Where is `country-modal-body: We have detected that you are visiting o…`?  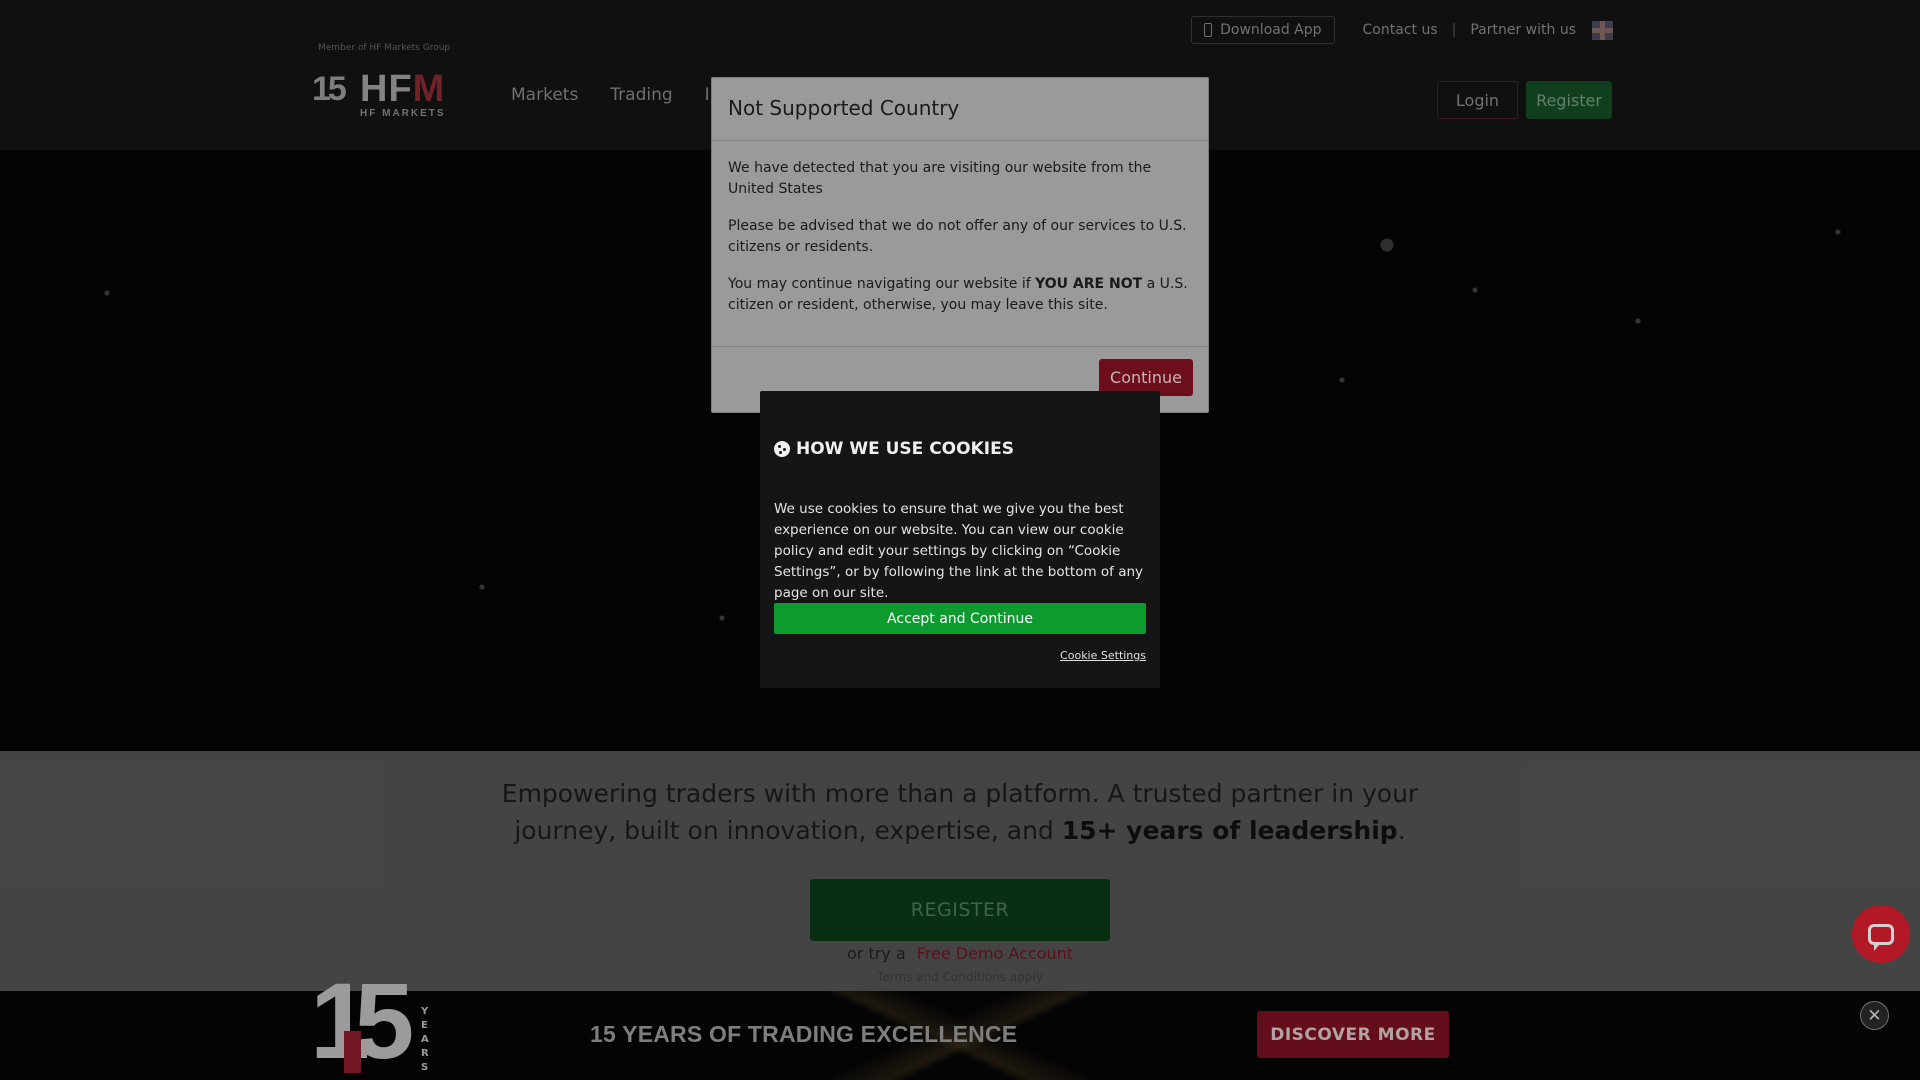 country-modal-body: We have detected that you are visiting o… is located at coordinates (960, 228).